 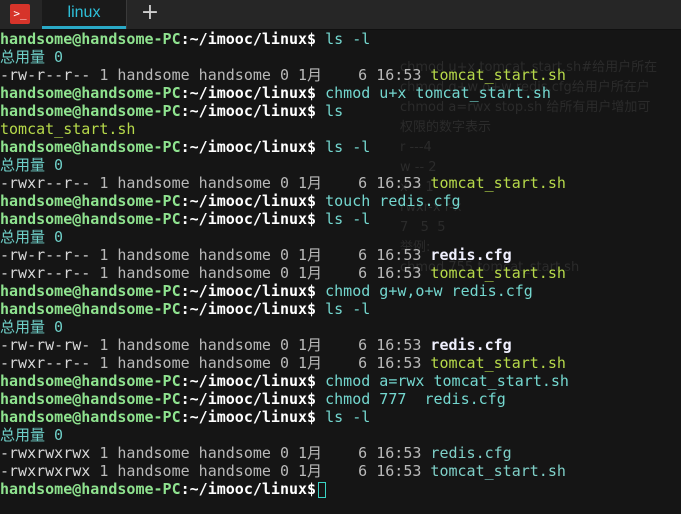 I want to click on command-text: chmod g+w,o+w redis.cfg, so click(x=424, y=291).